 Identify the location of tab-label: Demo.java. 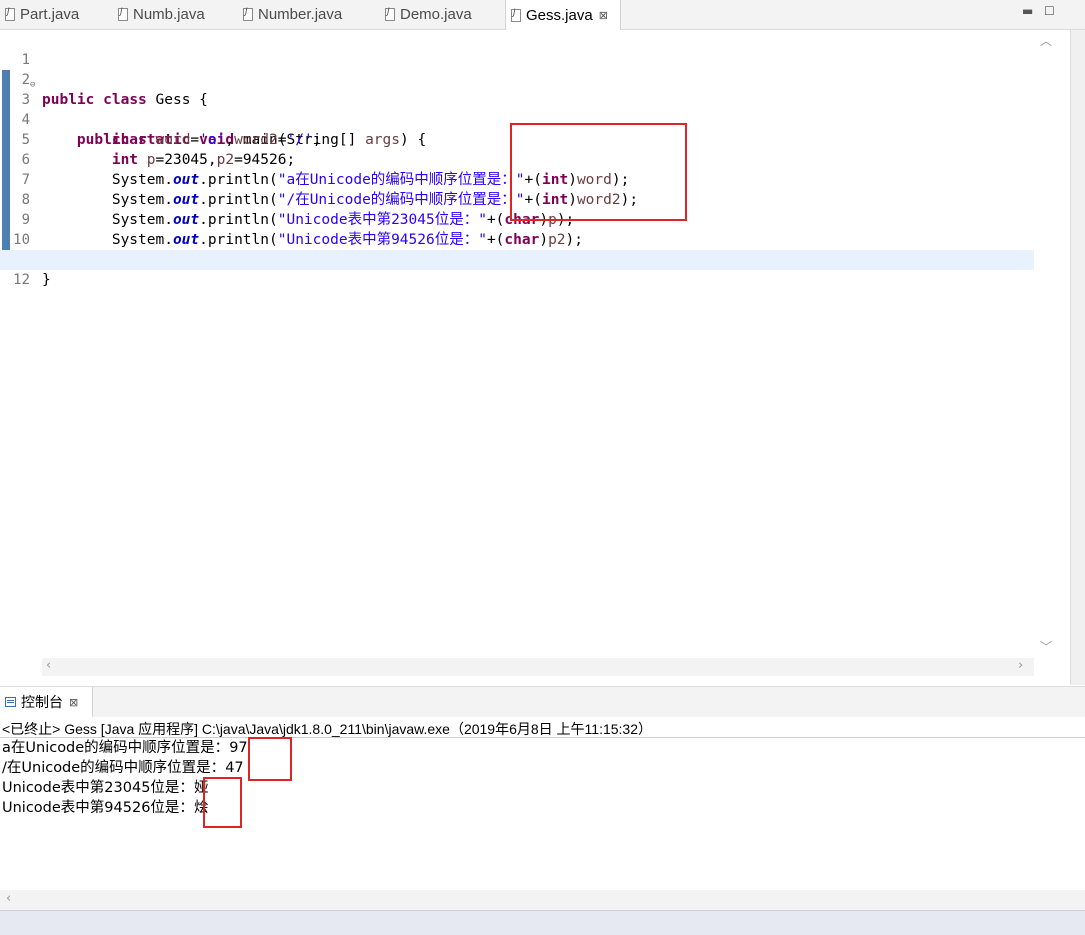
(436, 14).